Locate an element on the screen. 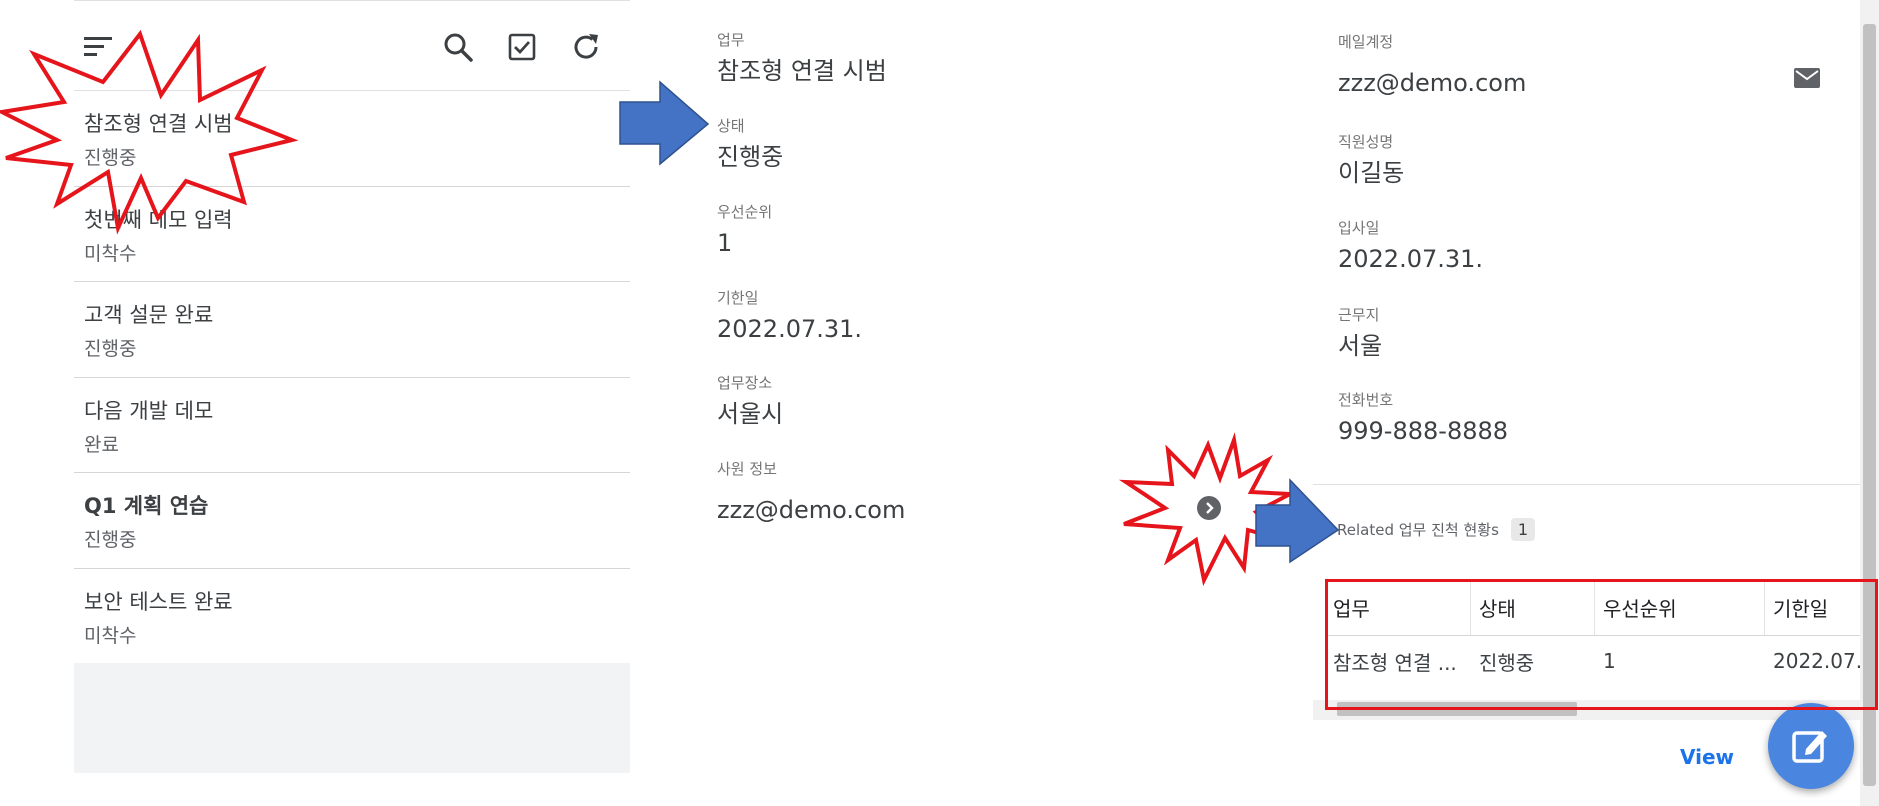 The height and width of the screenshot is (806, 1879). item-status: 완료 is located at coordinates (101, 444).